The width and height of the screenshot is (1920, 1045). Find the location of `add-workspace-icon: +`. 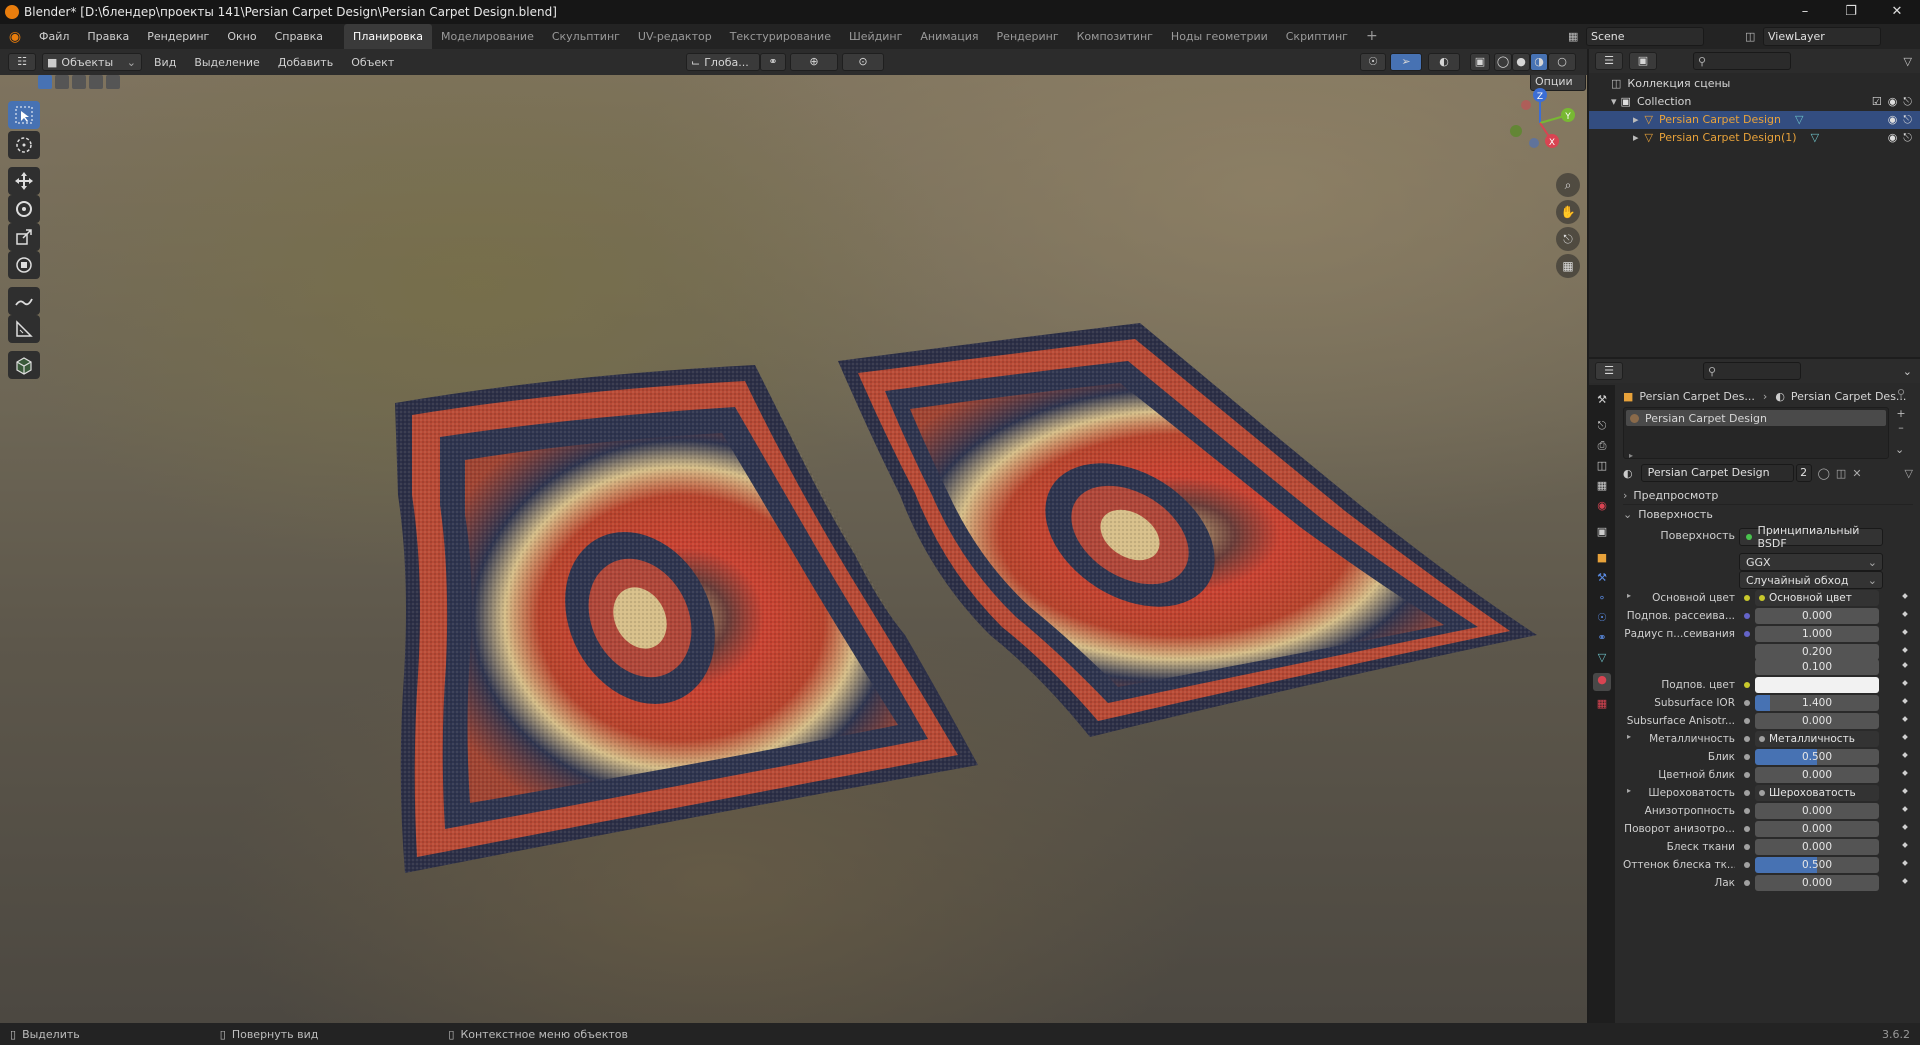

add-workspace-icon: + is located at coordinates (1372, 36).